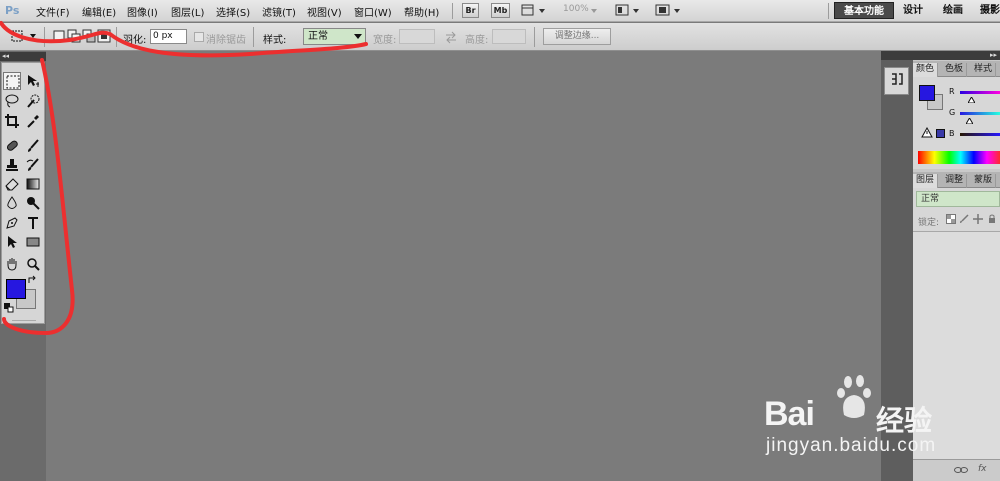 This screenshot has width=1000, height=481. I want to click on channel-r-thumb, so click(971, 99).